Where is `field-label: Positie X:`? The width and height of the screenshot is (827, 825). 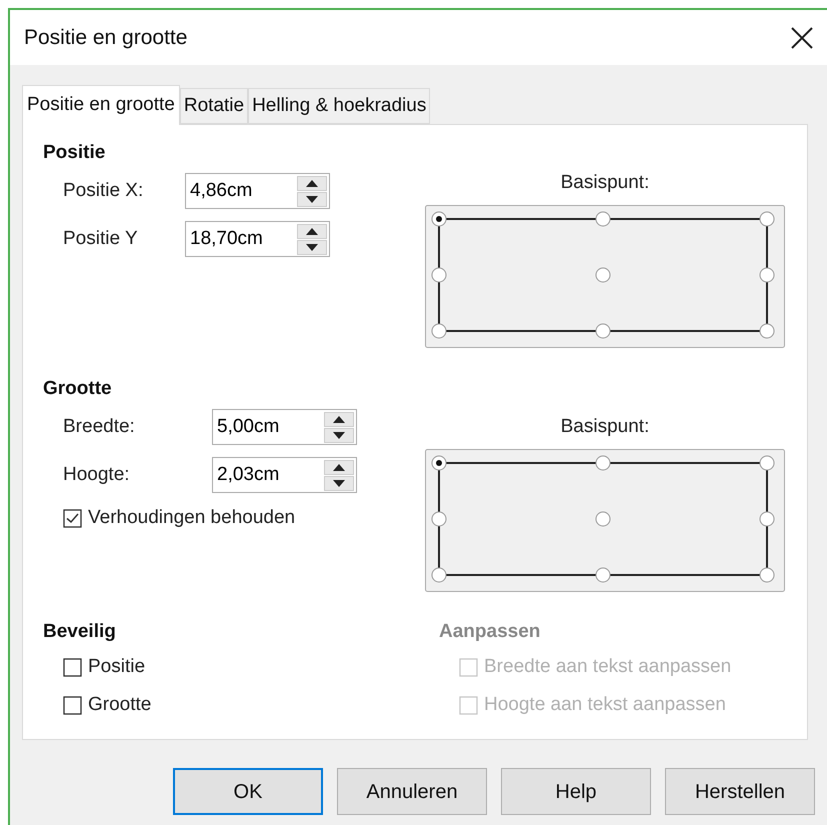
field-label: Positie X: is located at coordinates (103, 190).